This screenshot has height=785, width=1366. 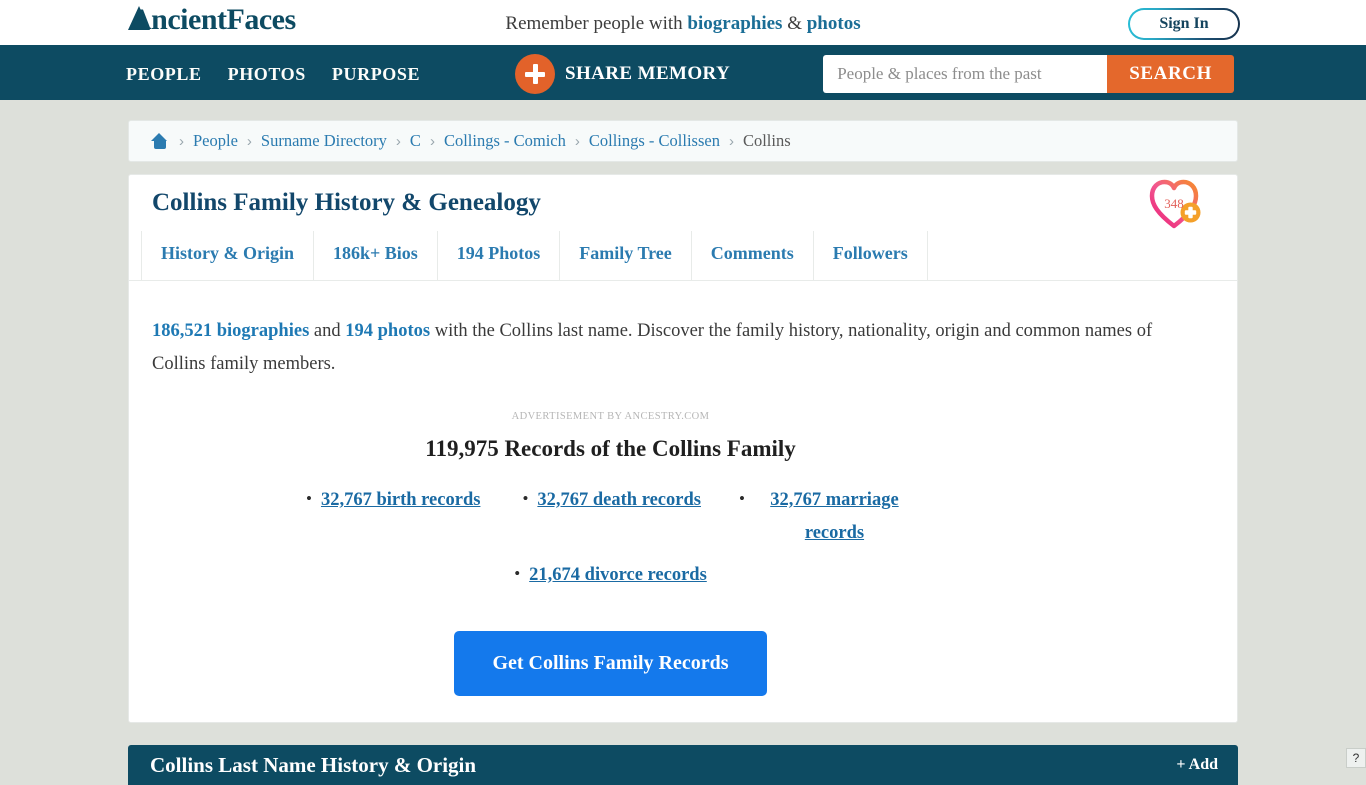 What do you see at coordinates (654, 141) in the screenshot?
I see `breadcrumb-item-collings-collissen: Collings - Collissen` at bounding box center [654, 141].